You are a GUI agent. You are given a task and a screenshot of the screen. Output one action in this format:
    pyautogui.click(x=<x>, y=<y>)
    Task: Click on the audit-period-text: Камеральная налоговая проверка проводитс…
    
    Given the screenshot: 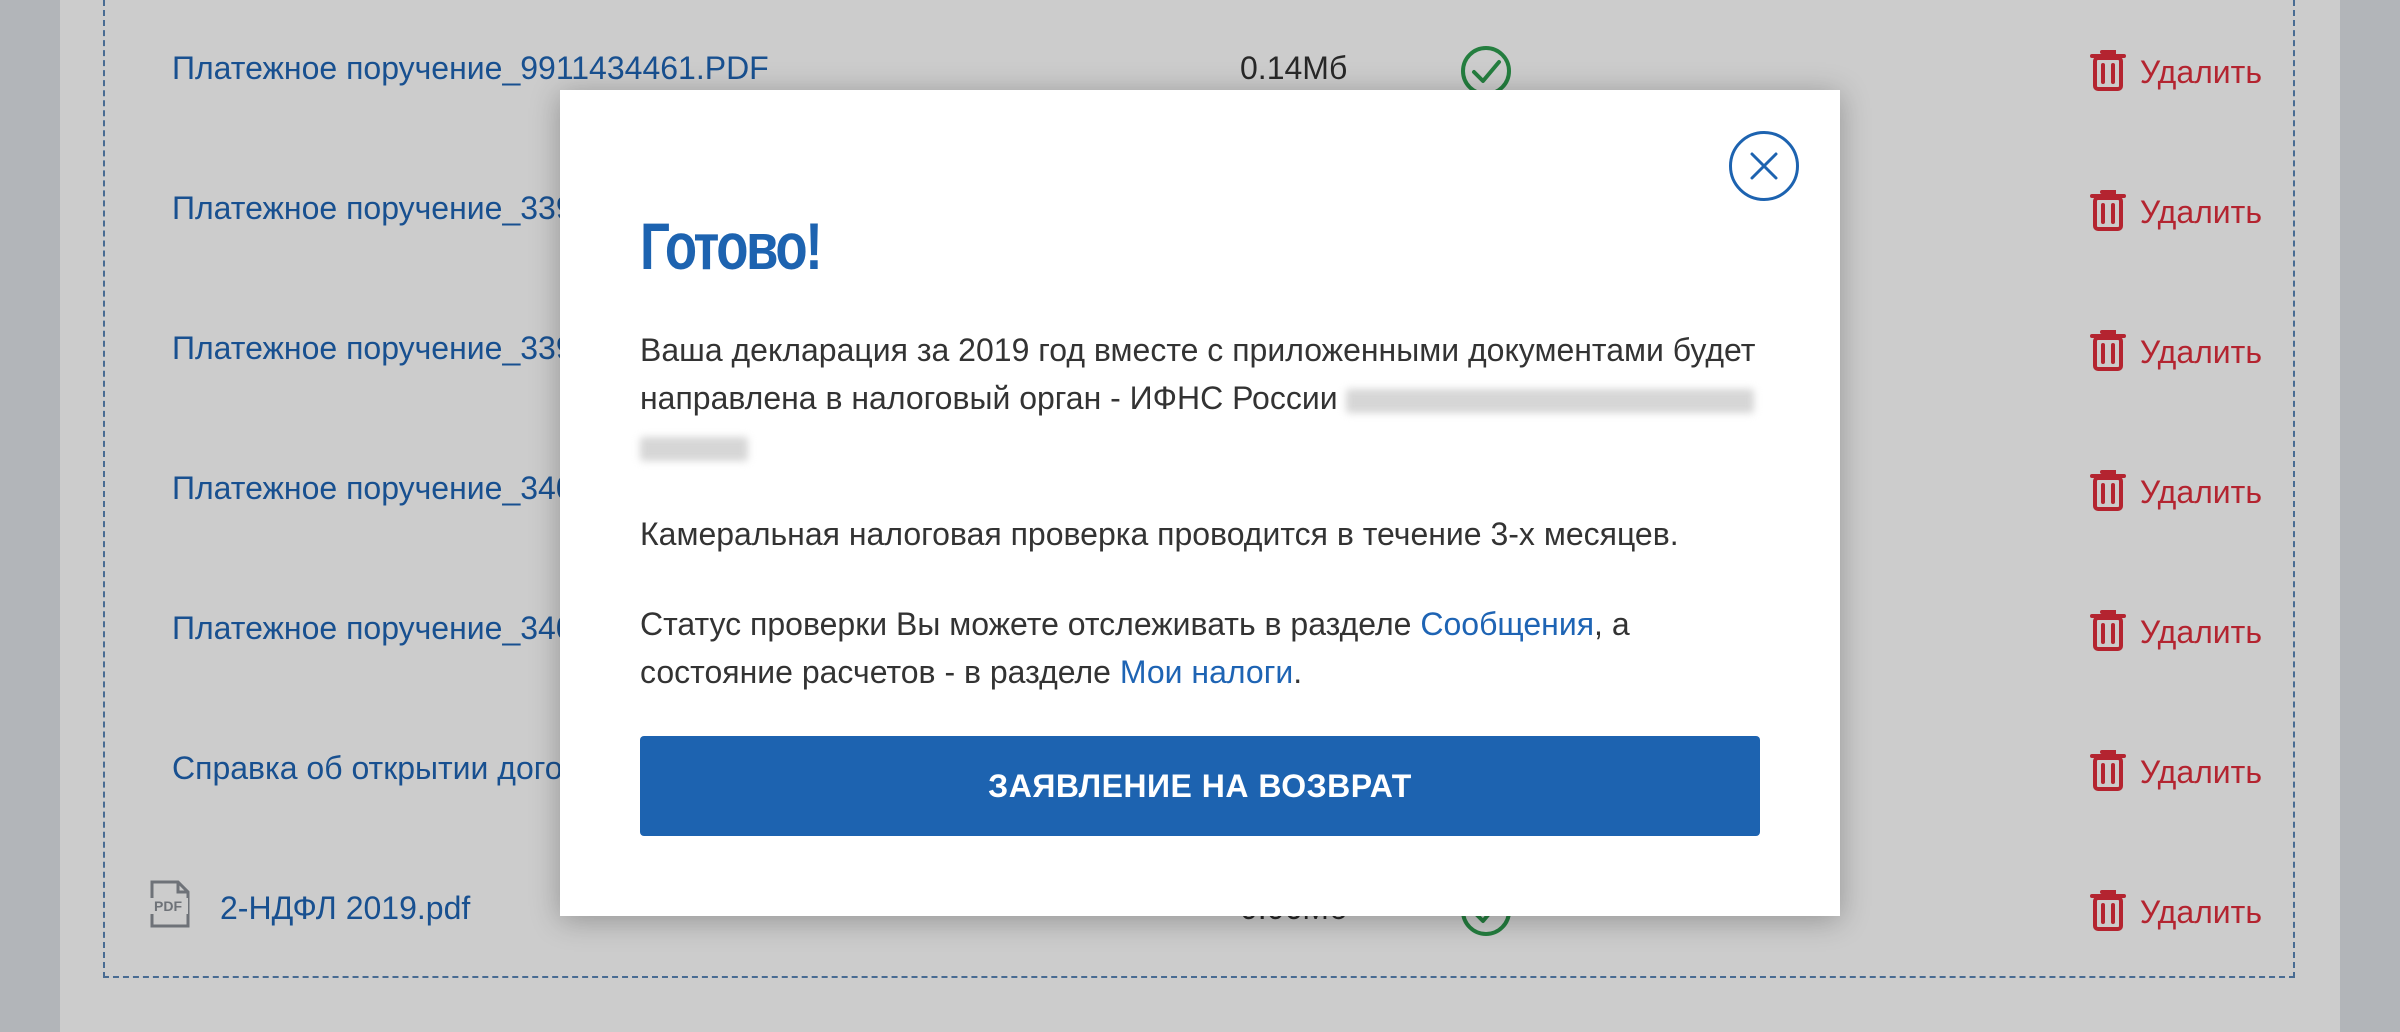 What is the action you would take?
    pyautogui.click(x=1159, y=534)
    